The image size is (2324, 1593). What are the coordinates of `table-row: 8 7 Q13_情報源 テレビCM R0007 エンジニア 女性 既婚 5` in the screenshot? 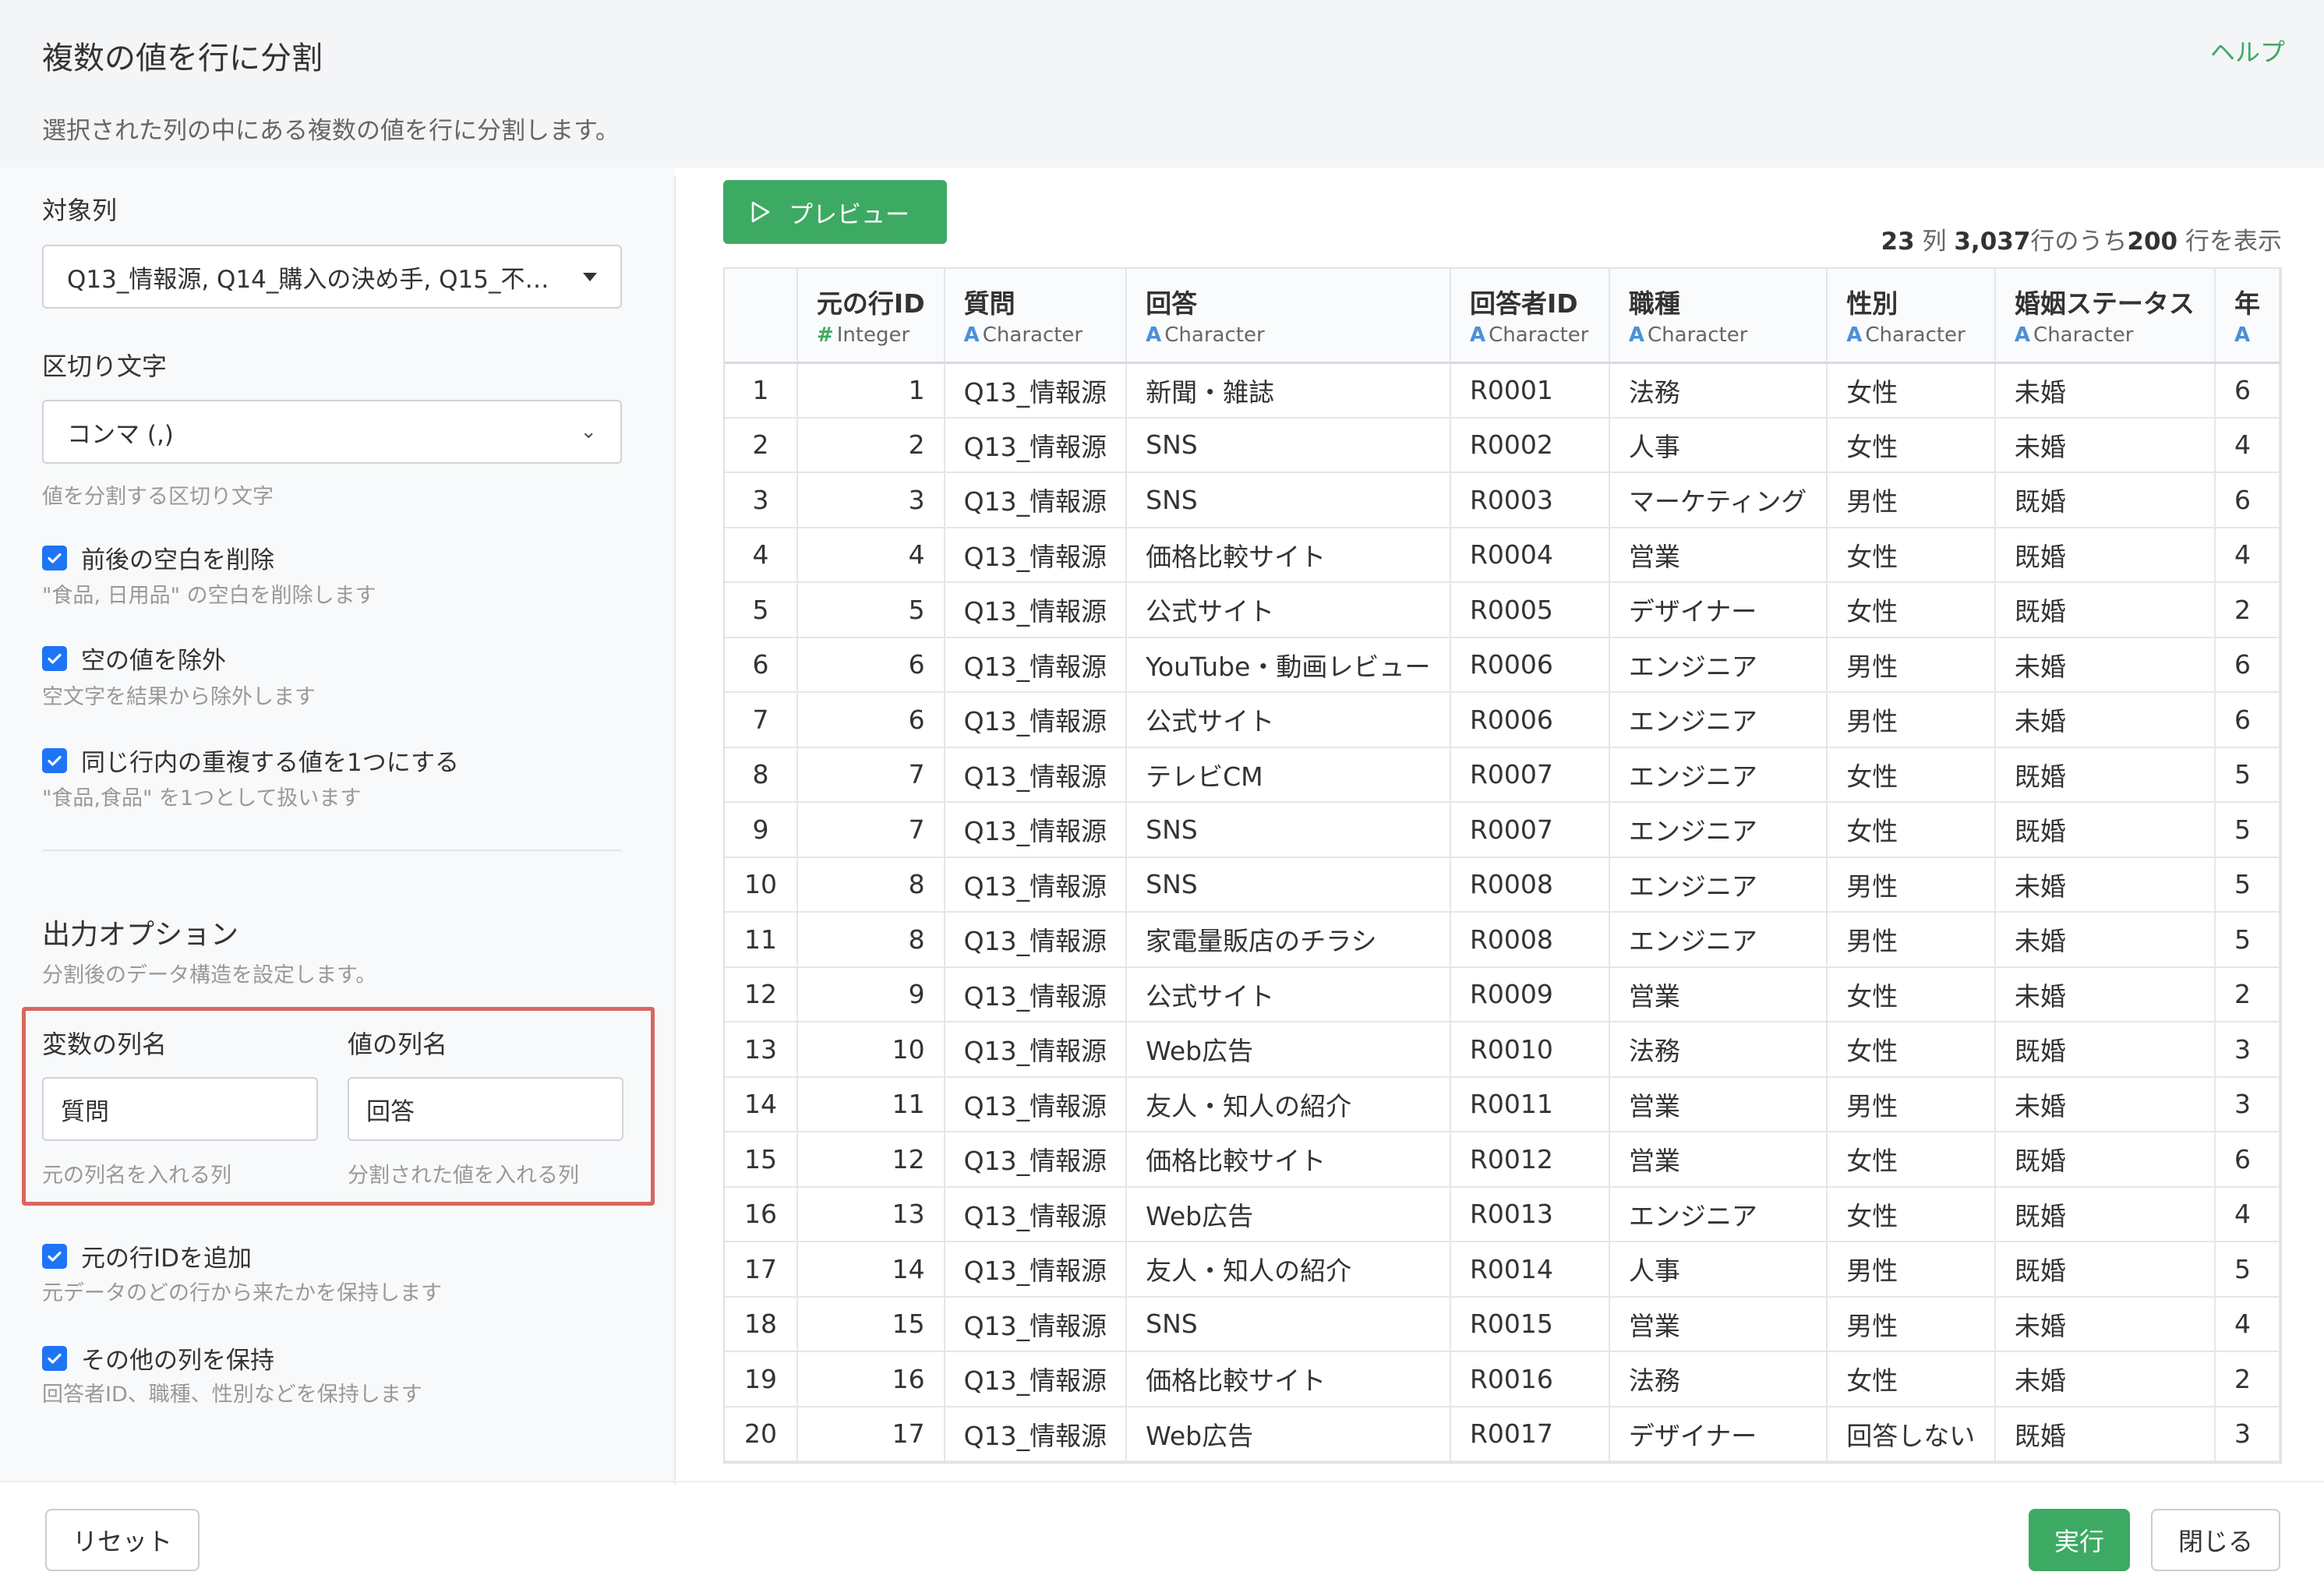 It's located at (1502, 775).